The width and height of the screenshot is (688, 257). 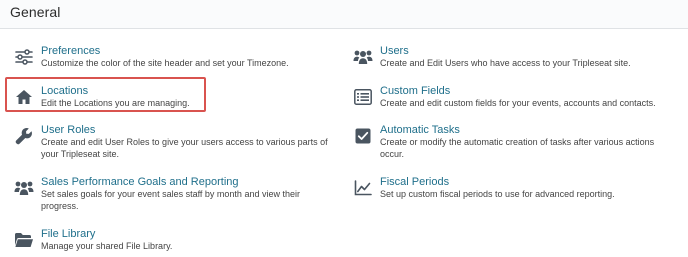 I want to click on preferences-link: Preferences, so click(x=70, y=51).